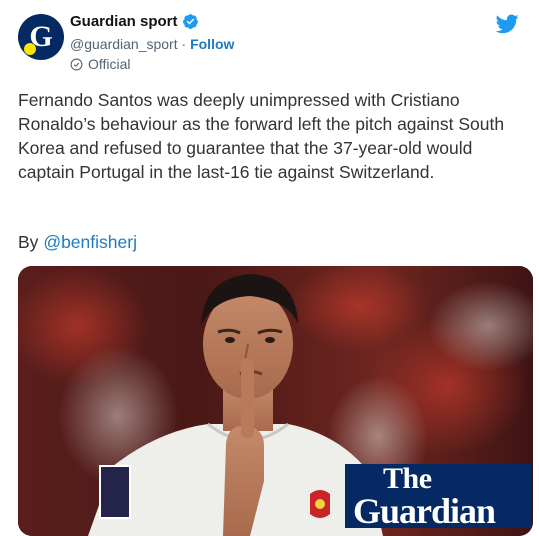 The width and height of the screenshot is (539, 536). I want to click on official-label-row: Official, so click(100, 64).